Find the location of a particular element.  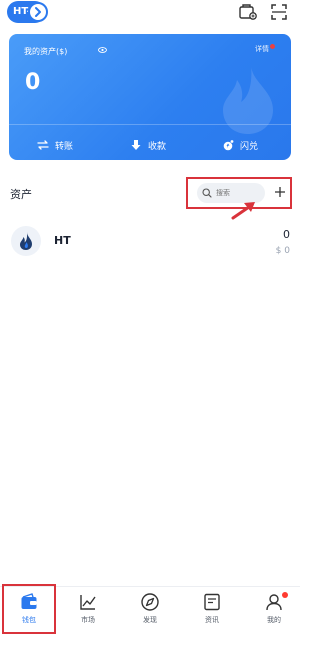

tab-discover: 发现 is located at coordinates (150, 610).